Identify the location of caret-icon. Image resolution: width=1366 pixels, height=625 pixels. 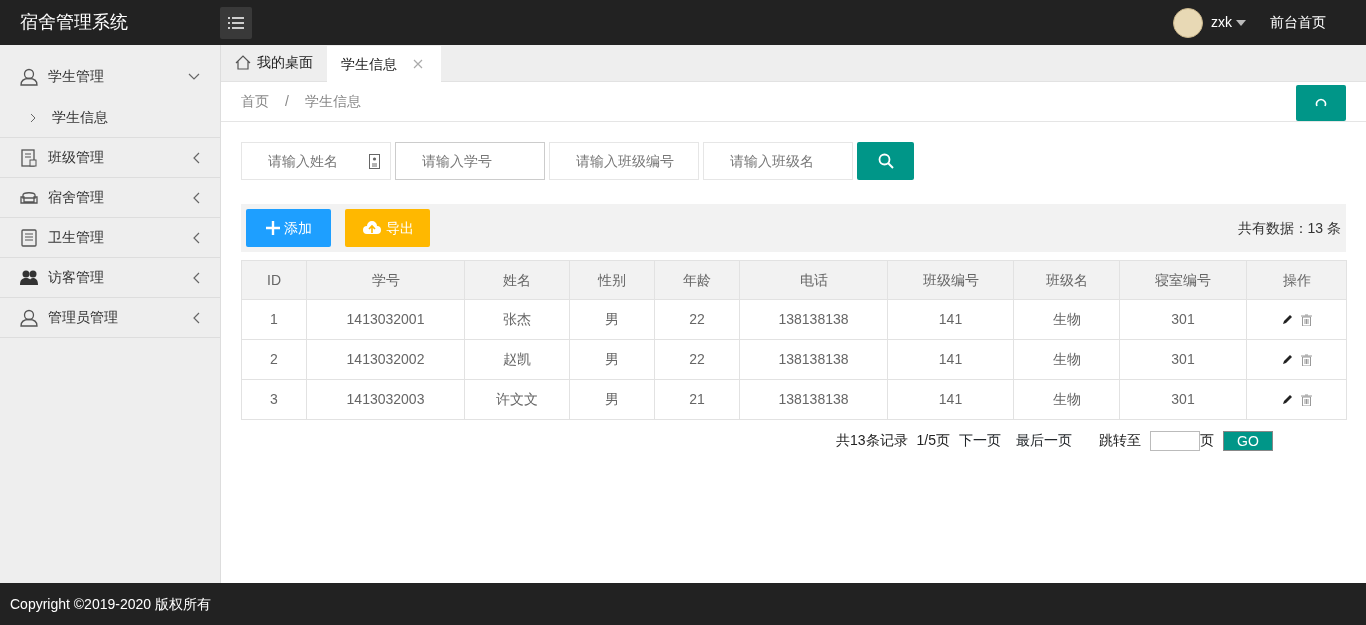
(1241, 22).